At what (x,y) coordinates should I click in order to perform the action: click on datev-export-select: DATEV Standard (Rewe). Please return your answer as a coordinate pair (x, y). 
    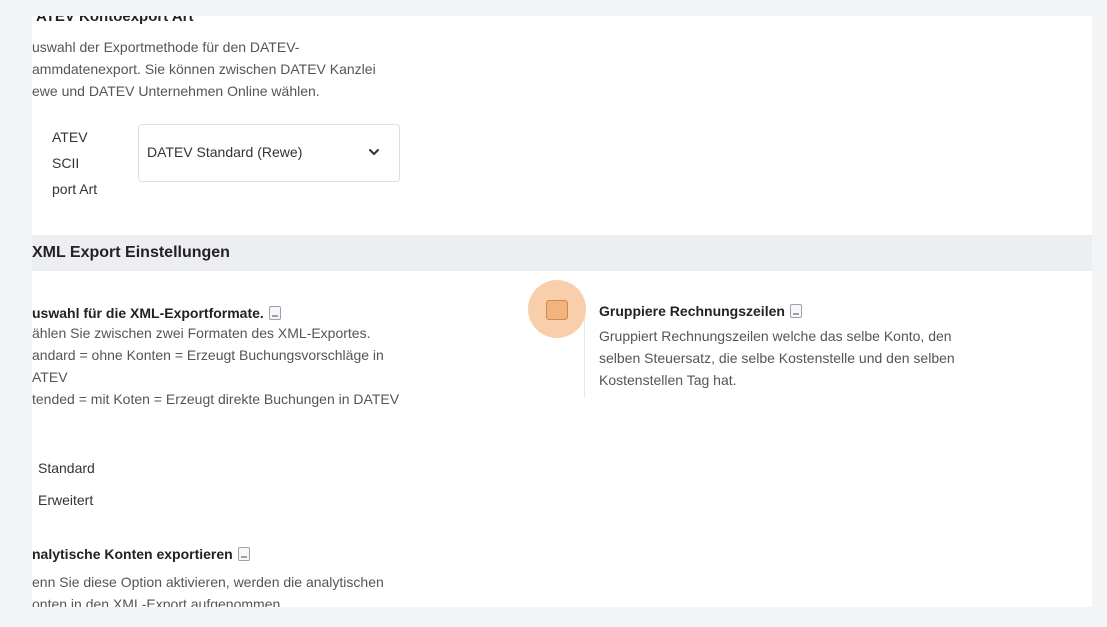
    Looking at the image, I should click on (269, 153).